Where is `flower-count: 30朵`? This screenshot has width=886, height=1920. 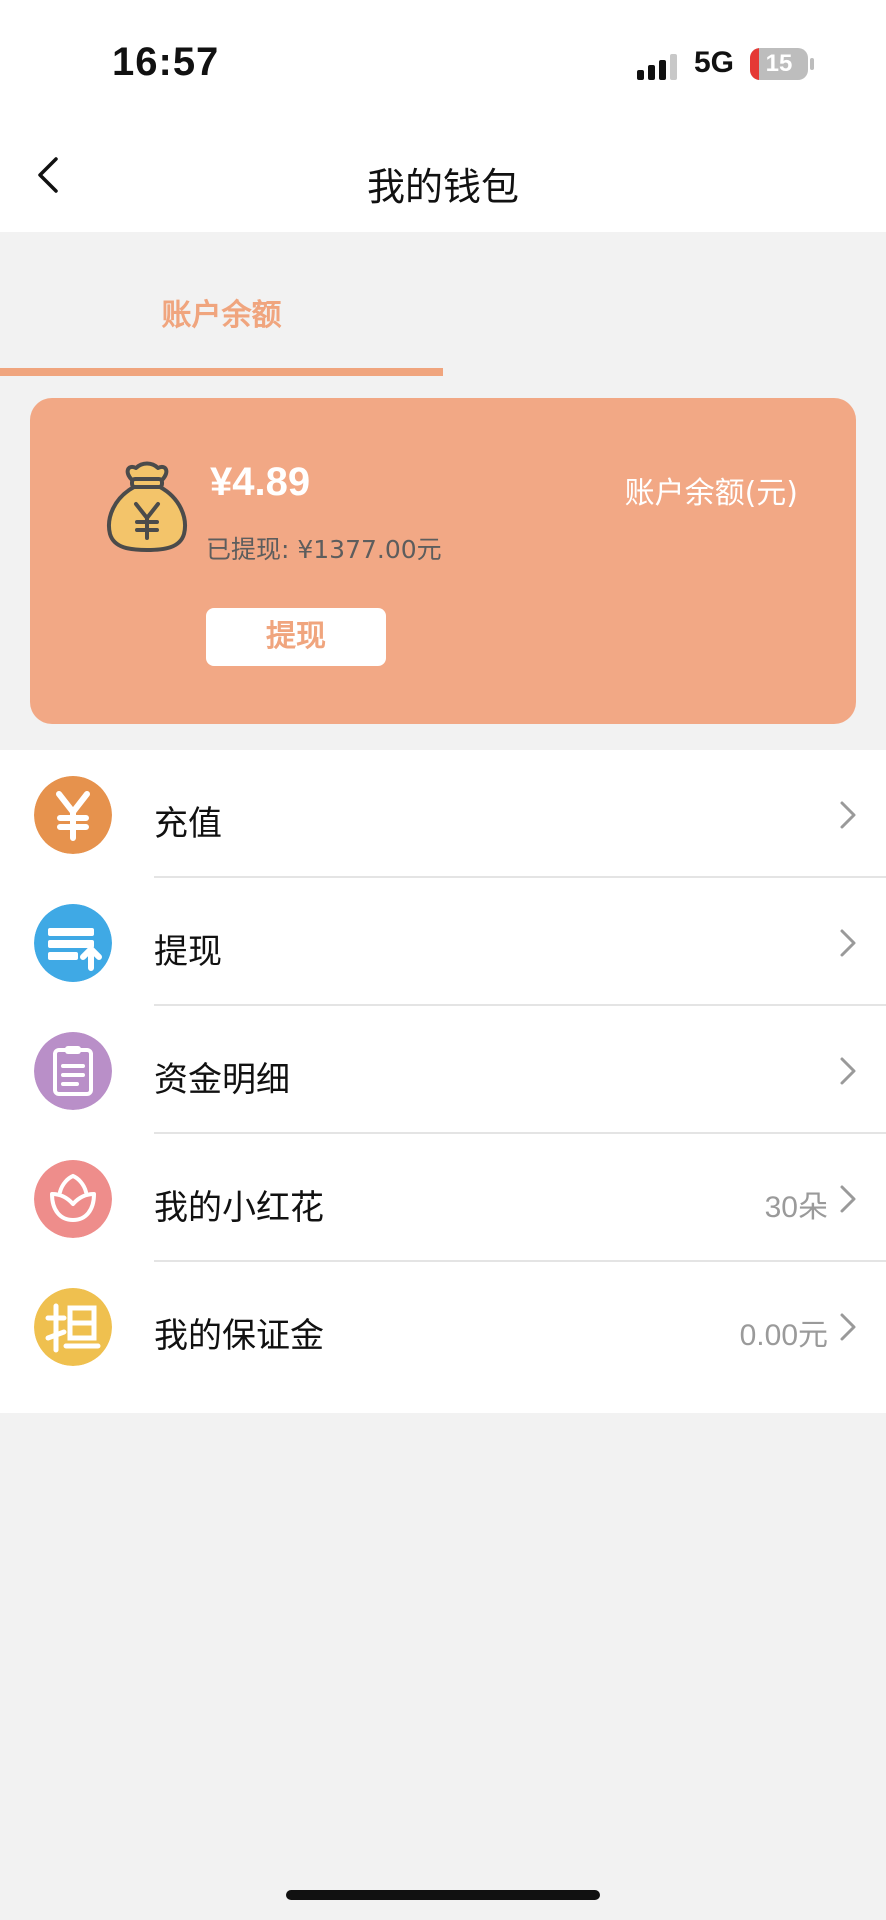 flower-count: 30朵 is located at coordinates (796, 1207).